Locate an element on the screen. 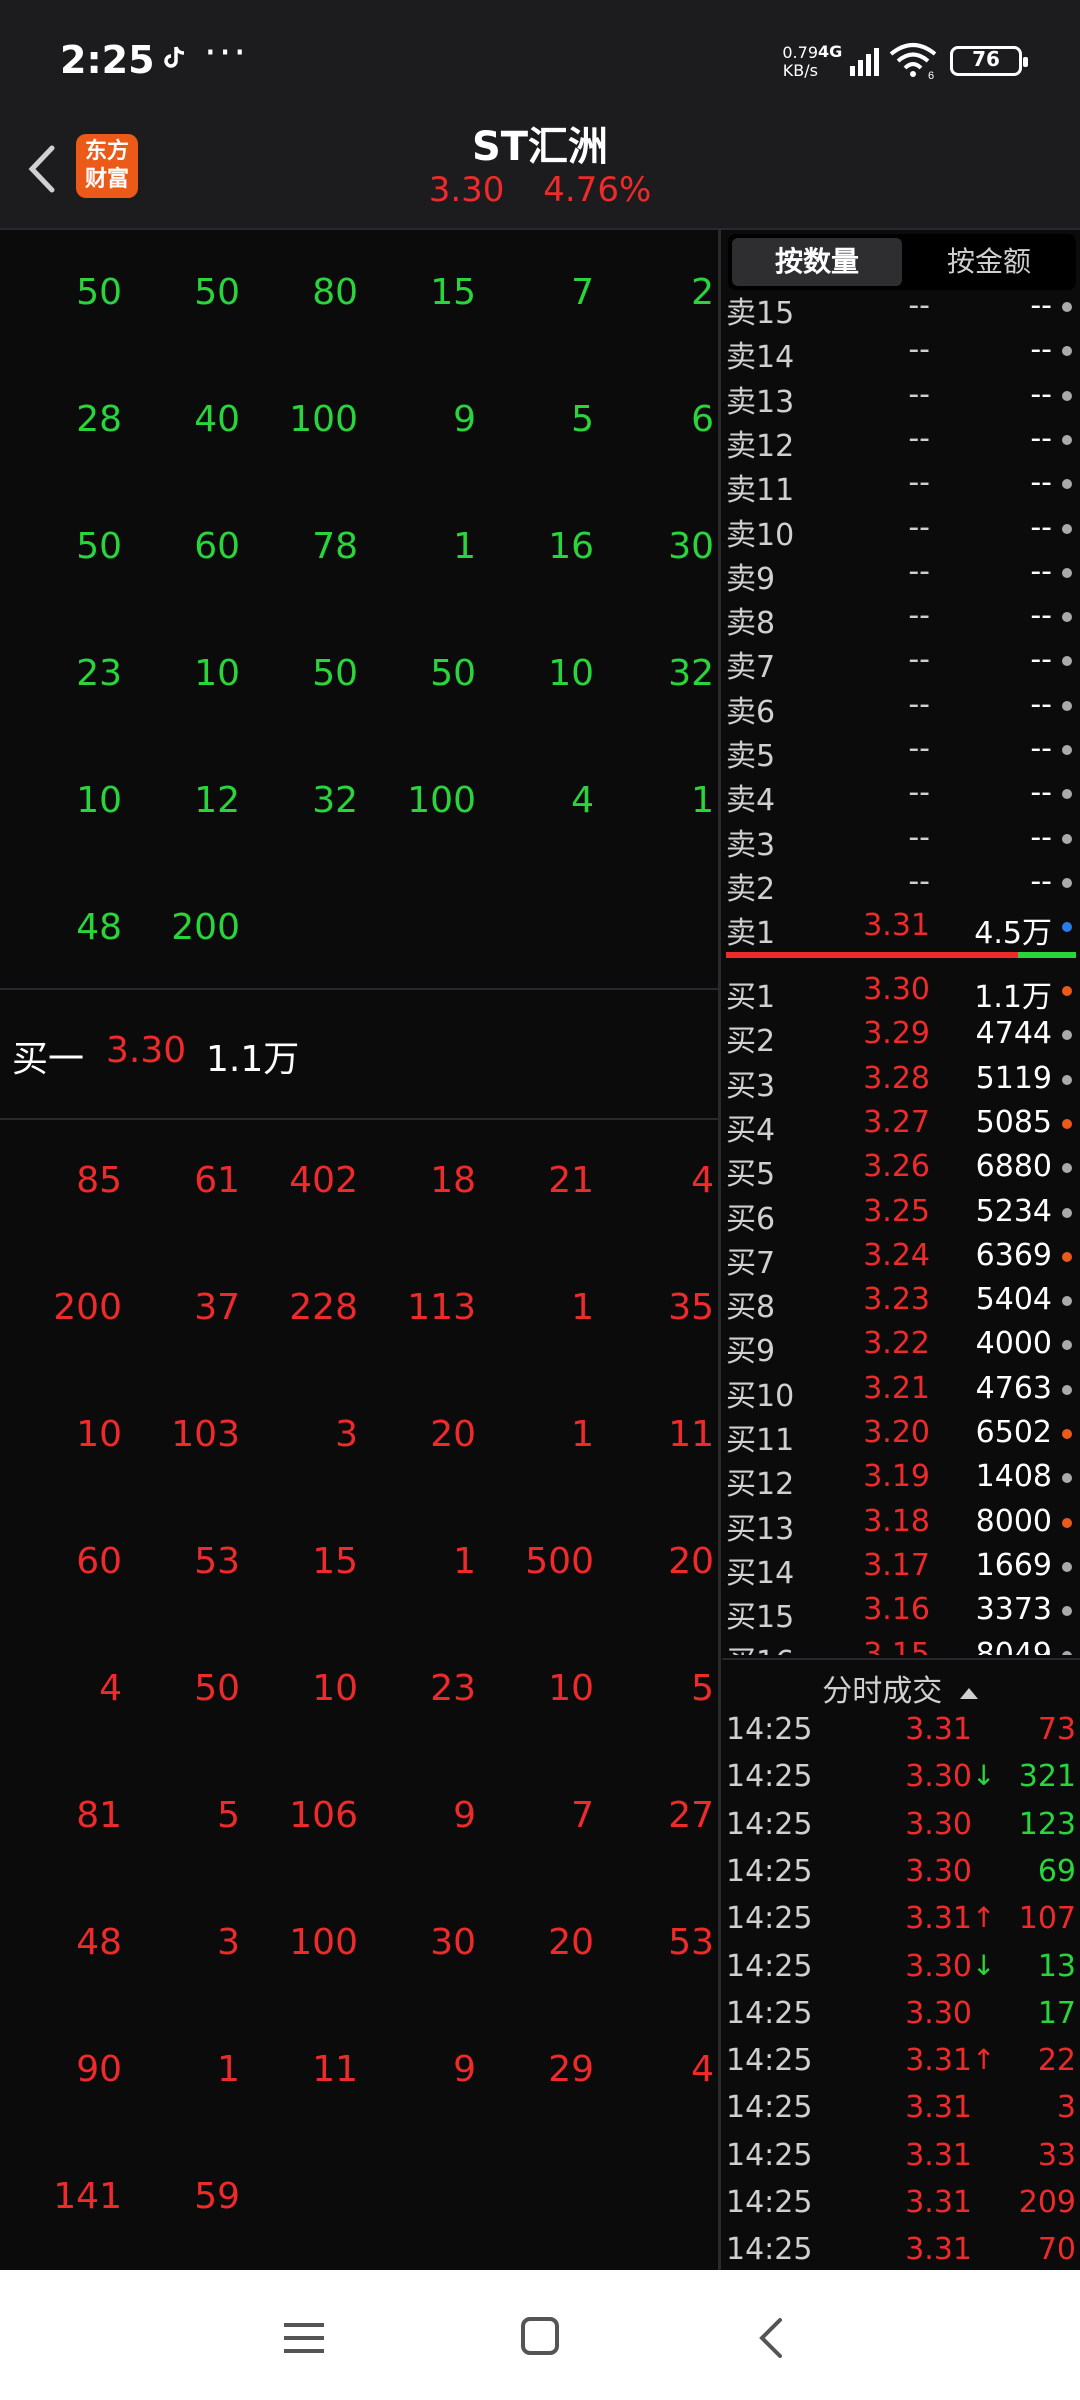  level-label: 卖1 is located at coordinates (751, 934).